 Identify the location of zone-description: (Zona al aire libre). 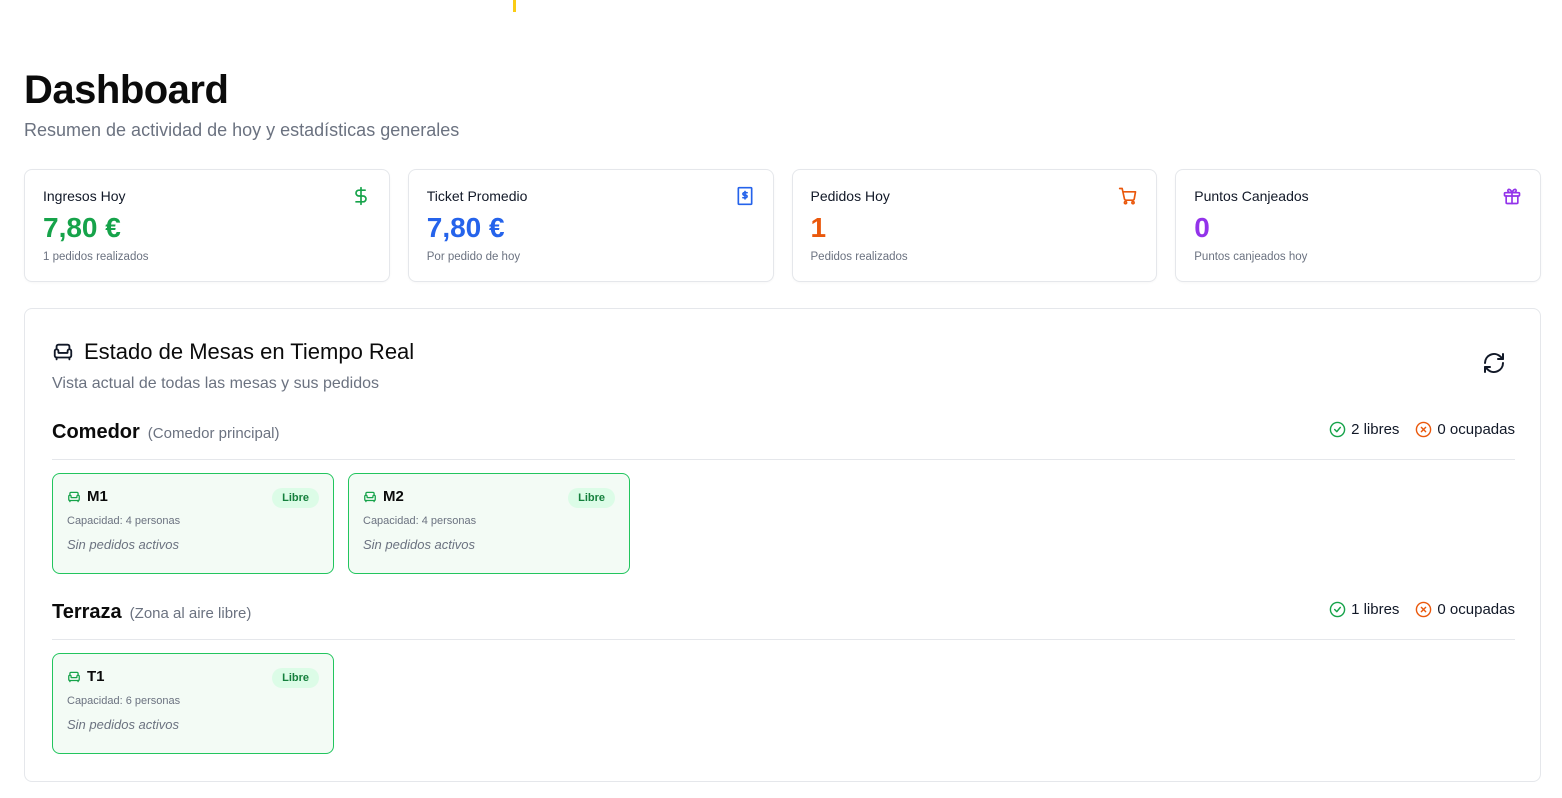
(190, 613).